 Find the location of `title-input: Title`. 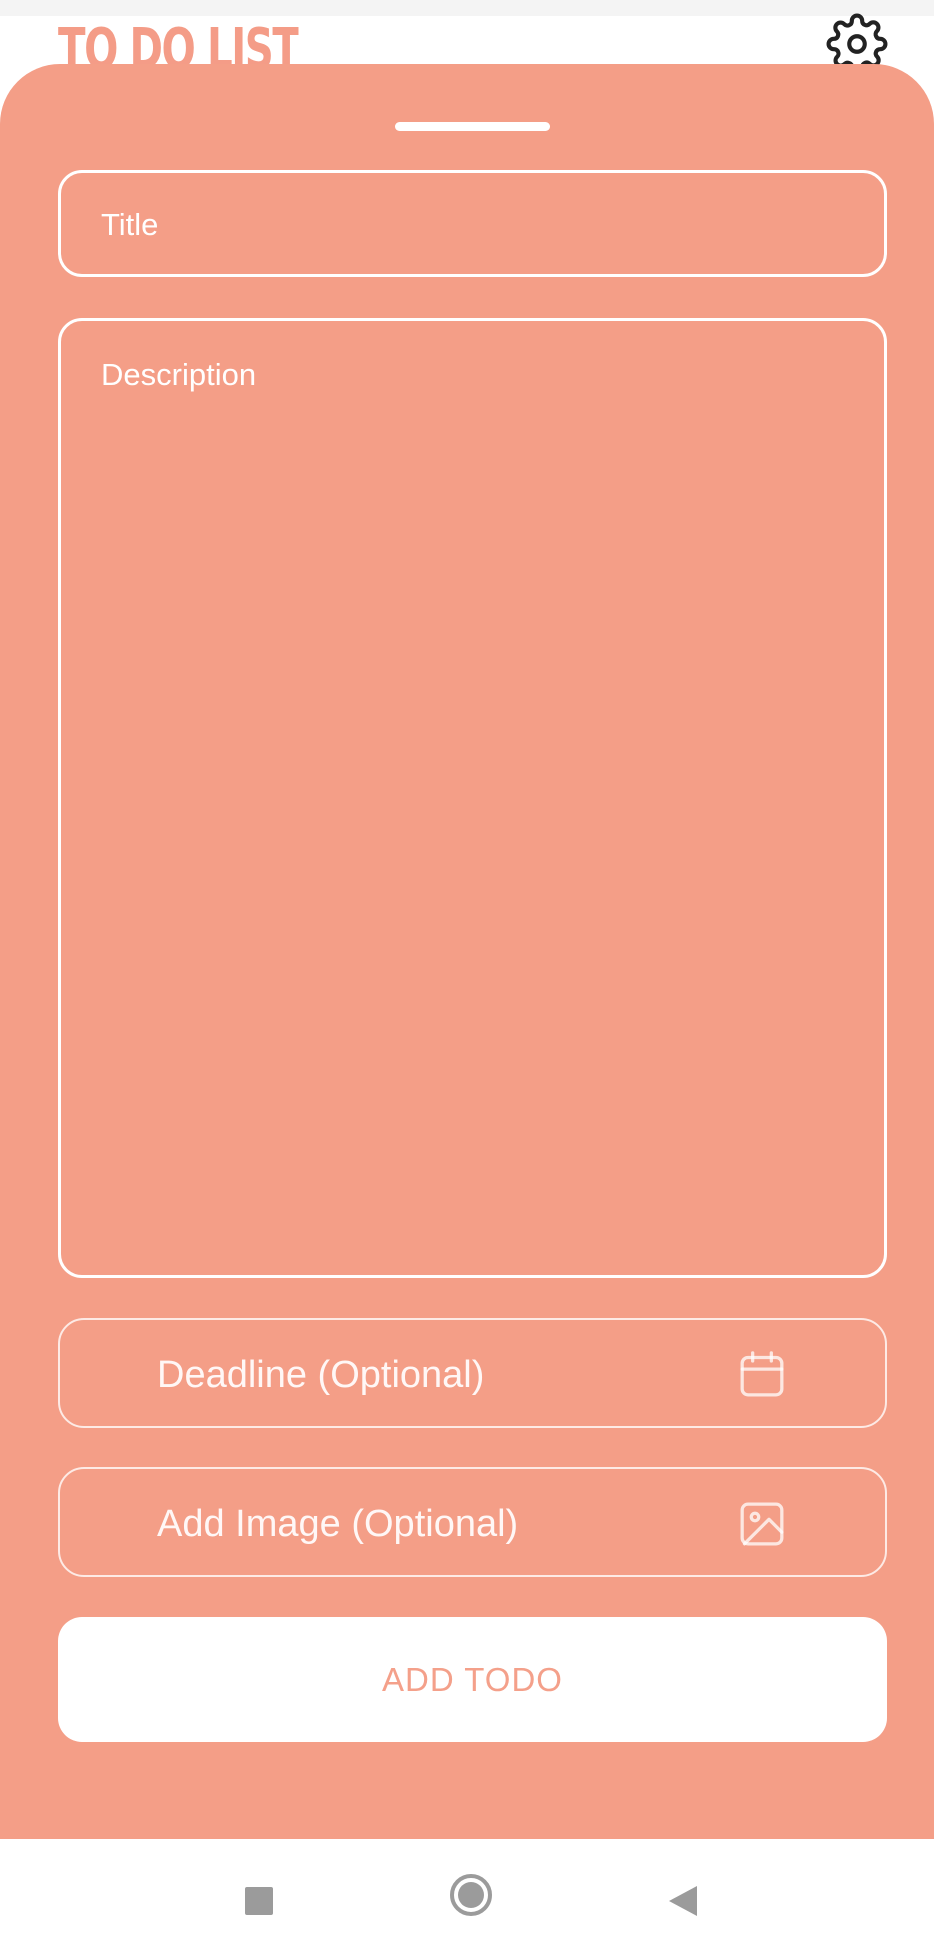

title-input: Title is located at coordinates (472, 223).